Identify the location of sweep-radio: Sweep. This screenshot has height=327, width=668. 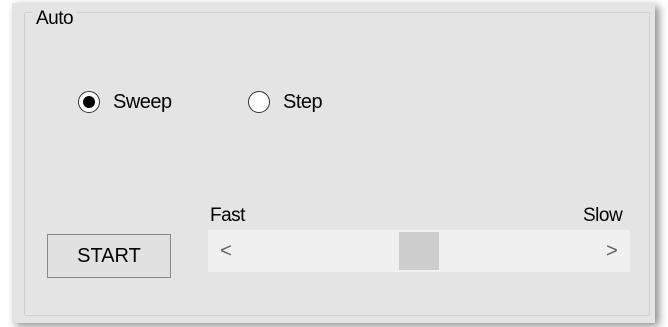
(125, 102).